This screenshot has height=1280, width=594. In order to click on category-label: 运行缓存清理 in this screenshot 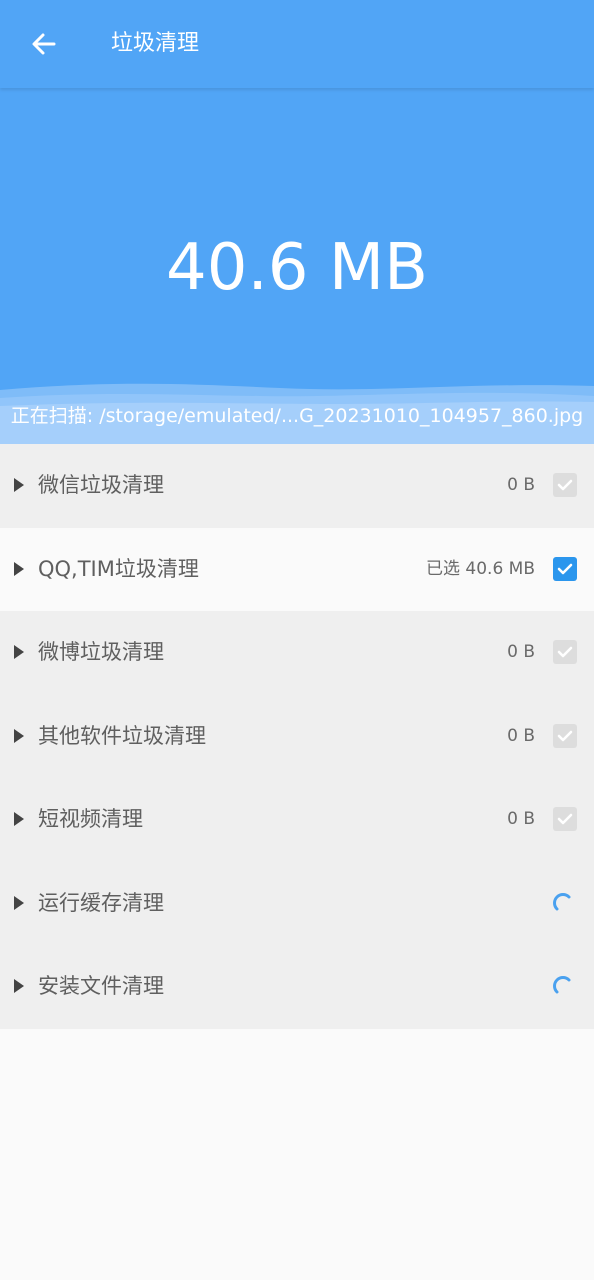, I will do `click(101, 902)`.